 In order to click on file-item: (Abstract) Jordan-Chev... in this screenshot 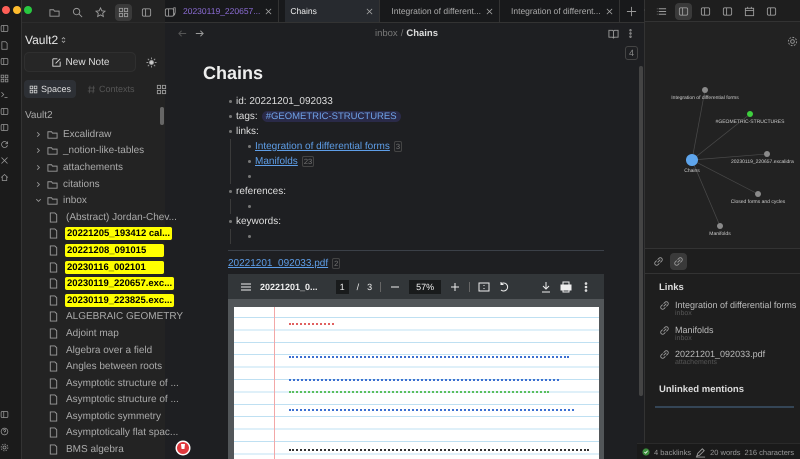, I will do `click(121, 217)`.